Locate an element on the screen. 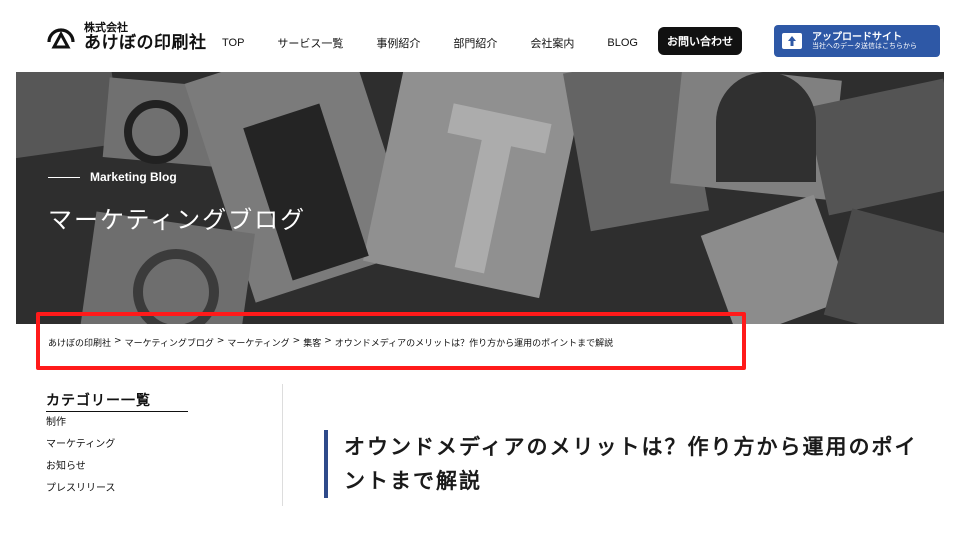  article-title: オウンドメディアのメリットは？作り方から運用のポイントまで解説 is located at coordinates (631, 464).